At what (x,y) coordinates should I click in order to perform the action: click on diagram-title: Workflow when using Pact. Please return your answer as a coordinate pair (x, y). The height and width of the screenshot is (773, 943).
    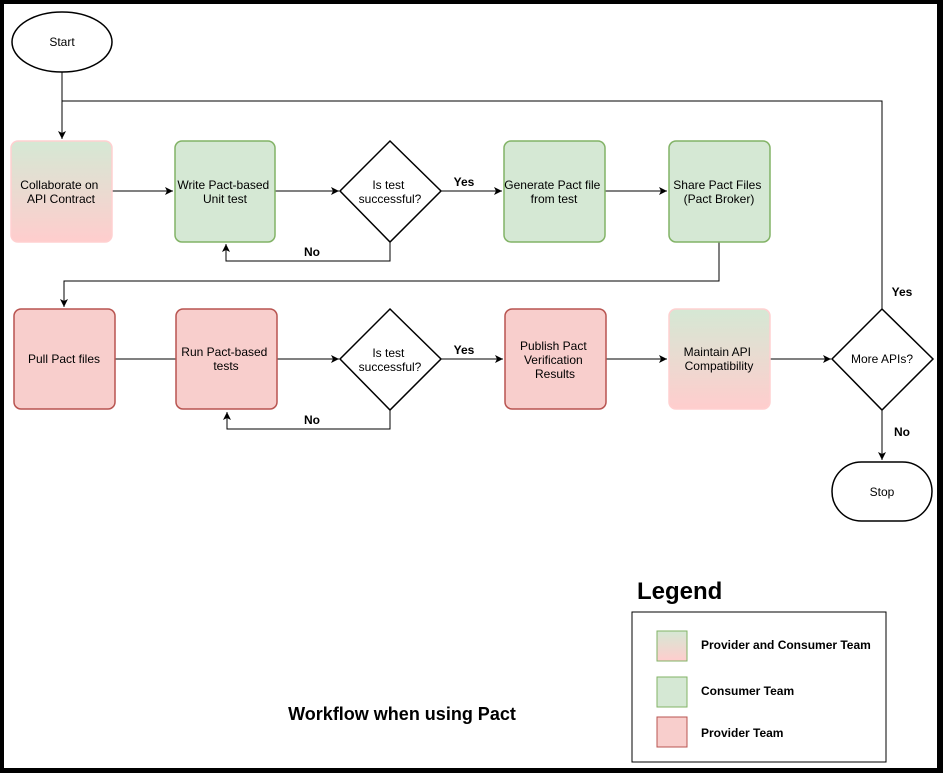
    Looking at the image, I should click on (402, 714).